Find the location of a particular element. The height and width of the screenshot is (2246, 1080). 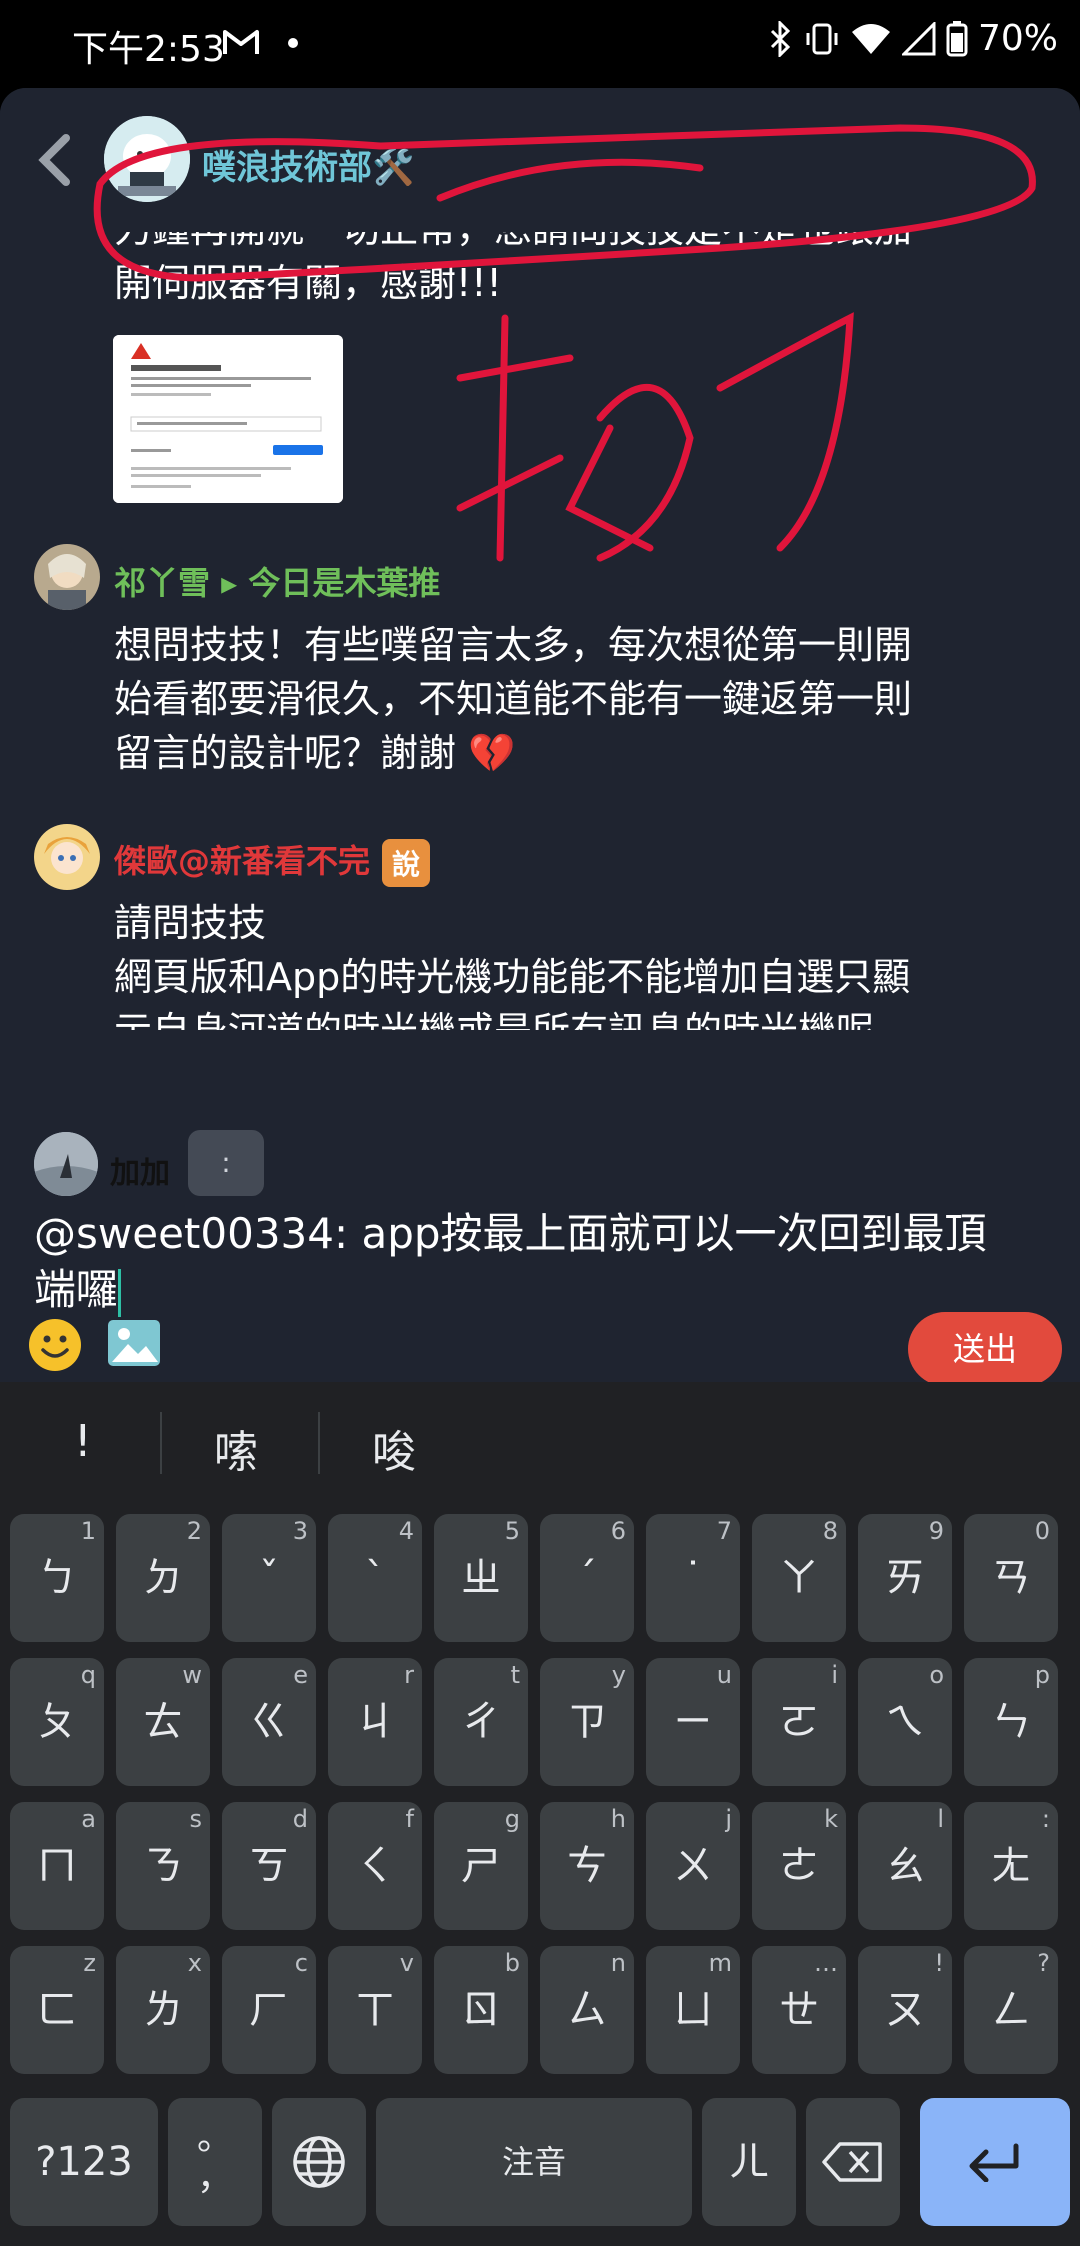

key-1: ㄅ1 is located at coordinates (57, 1578).